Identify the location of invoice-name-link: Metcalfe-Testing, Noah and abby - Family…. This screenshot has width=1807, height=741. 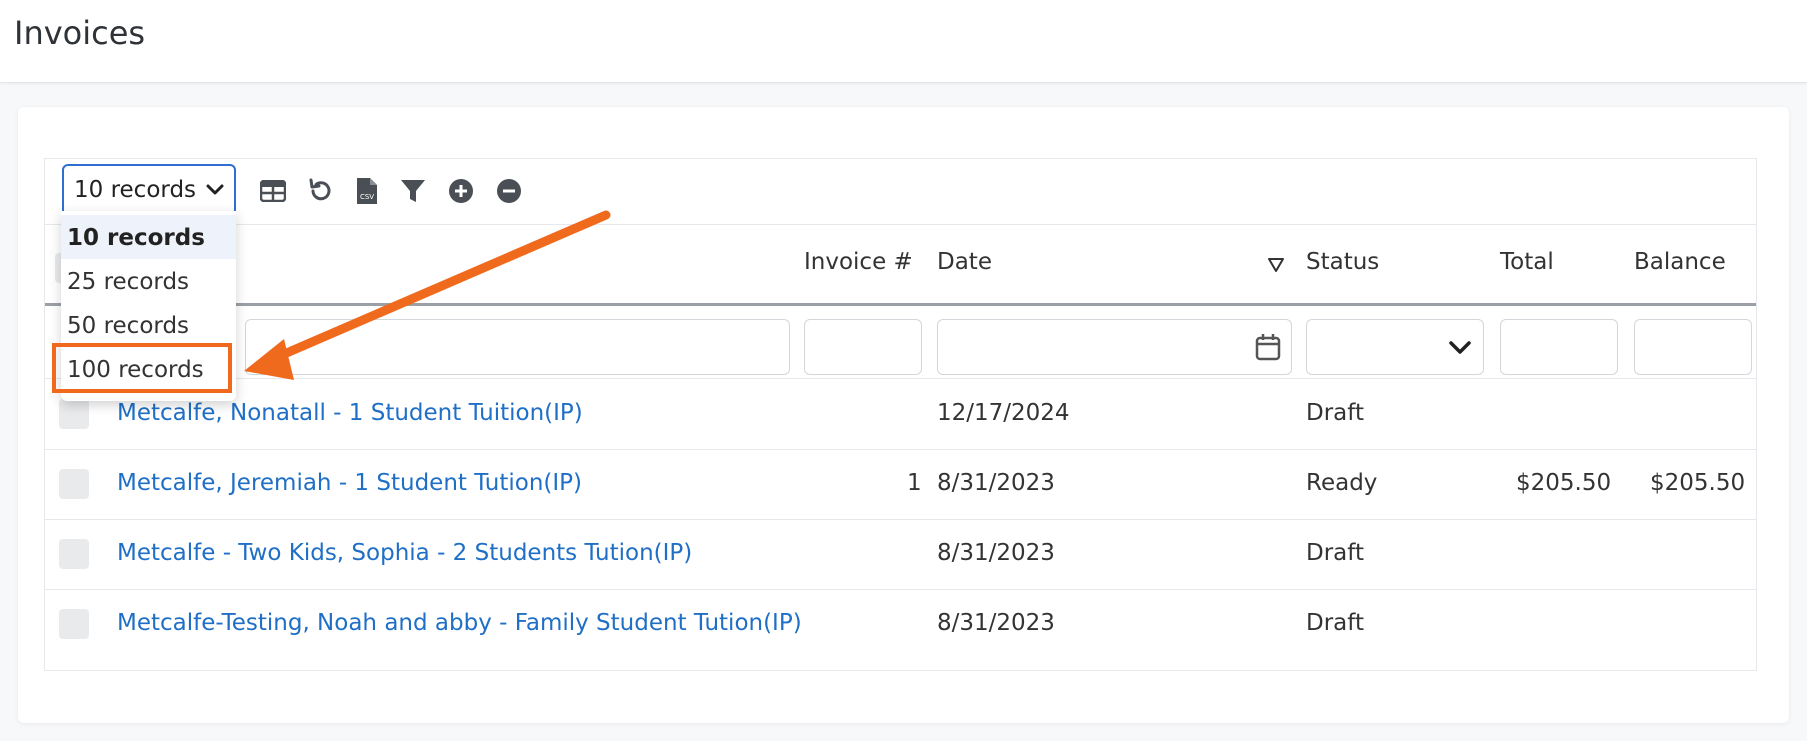
(459, 623).